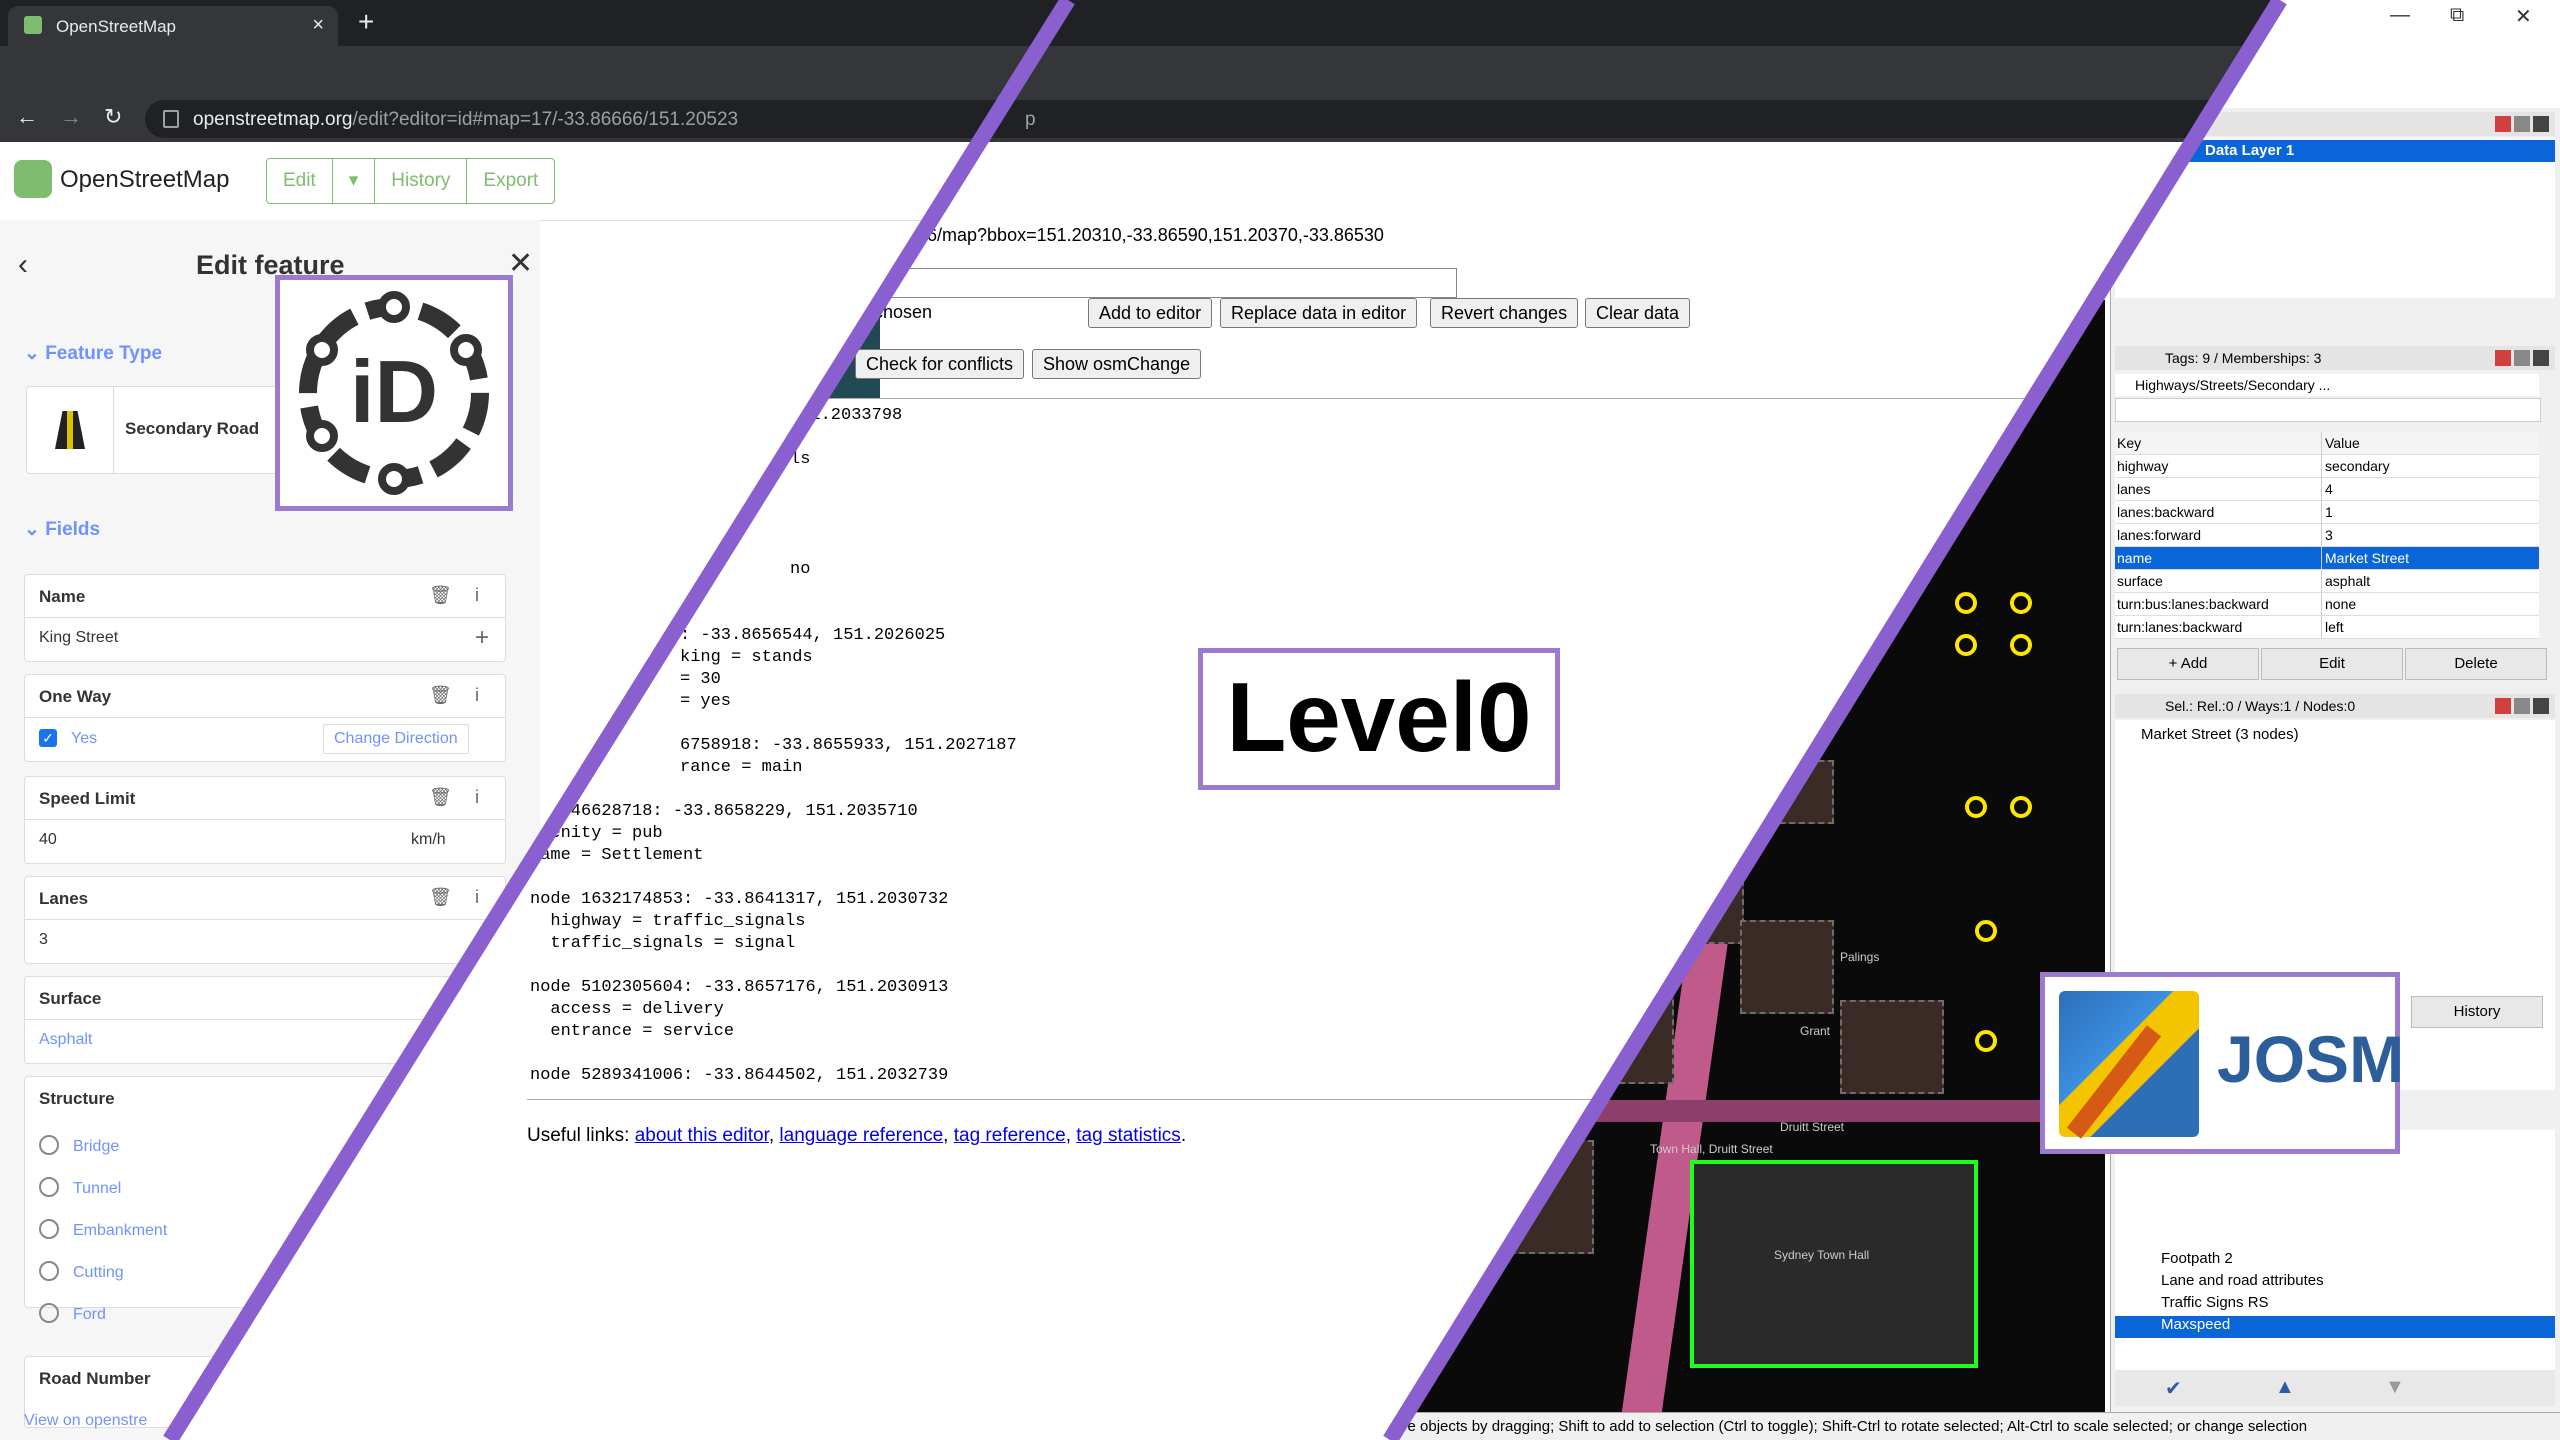 This screenshot has height=1440, width=2560. I want to click on replace-data-button: Replace data in editor, so click(1319, 313).